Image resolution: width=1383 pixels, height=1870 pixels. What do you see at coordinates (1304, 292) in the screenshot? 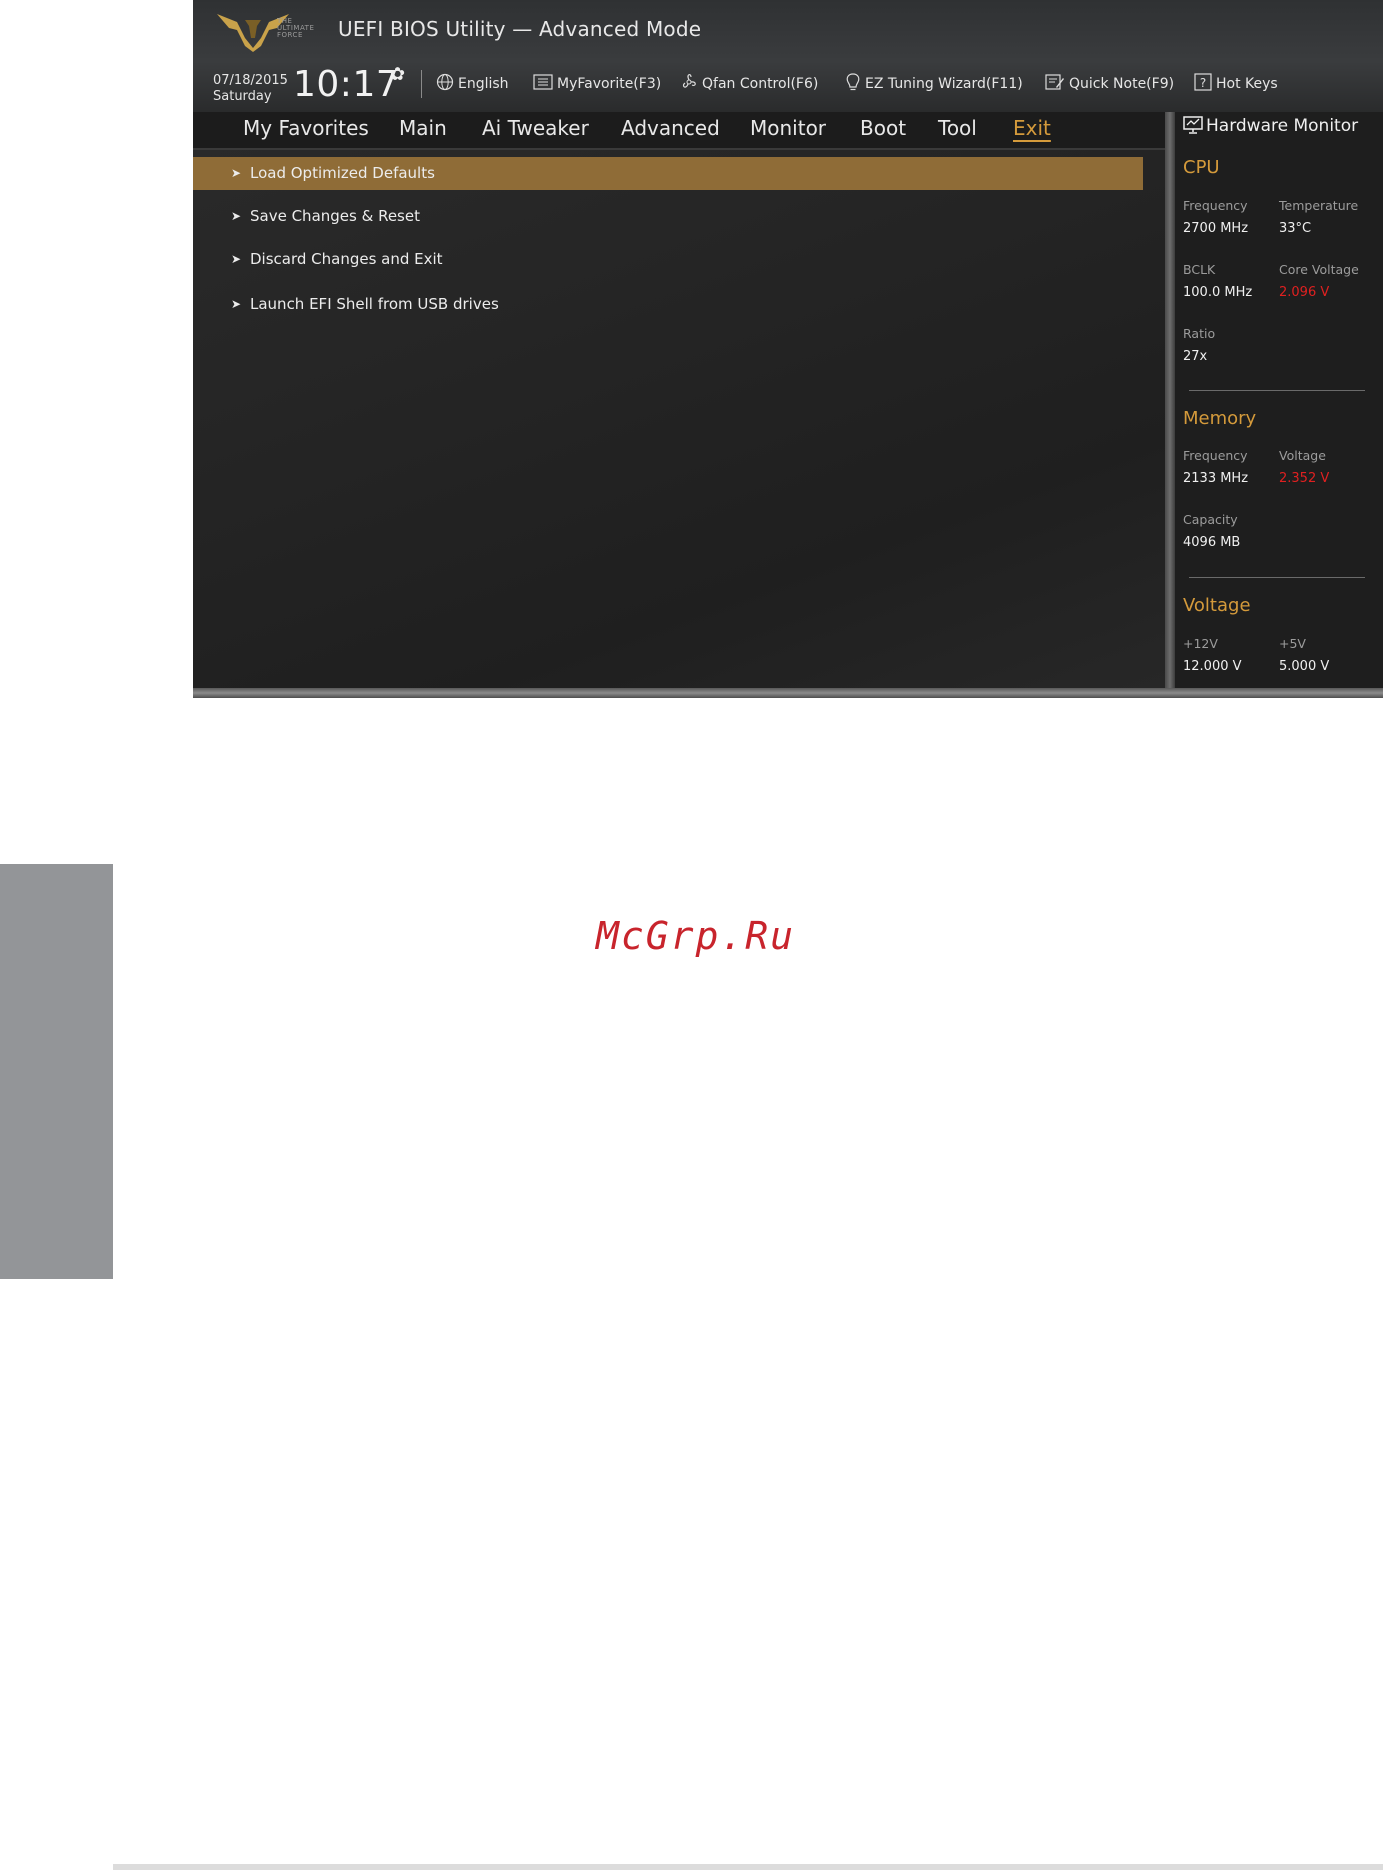
I see `core-voltage-value: 2.096 V` at bounding box center [1304, 292].